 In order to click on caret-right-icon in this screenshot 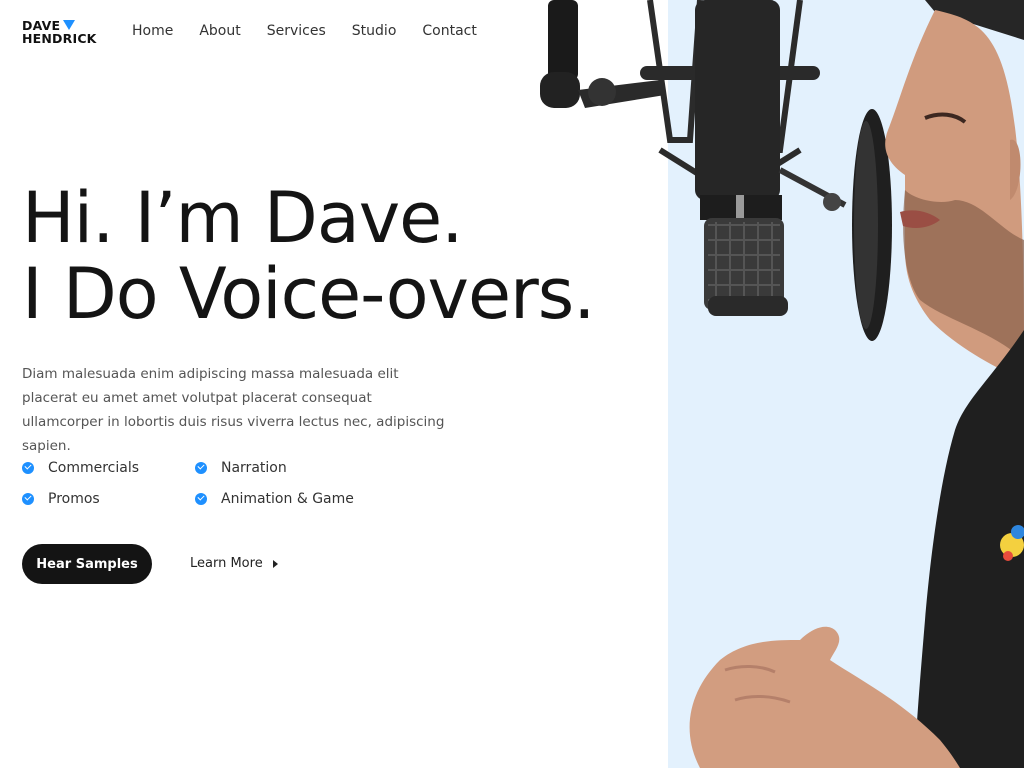, I will do `click(275, 563)`.